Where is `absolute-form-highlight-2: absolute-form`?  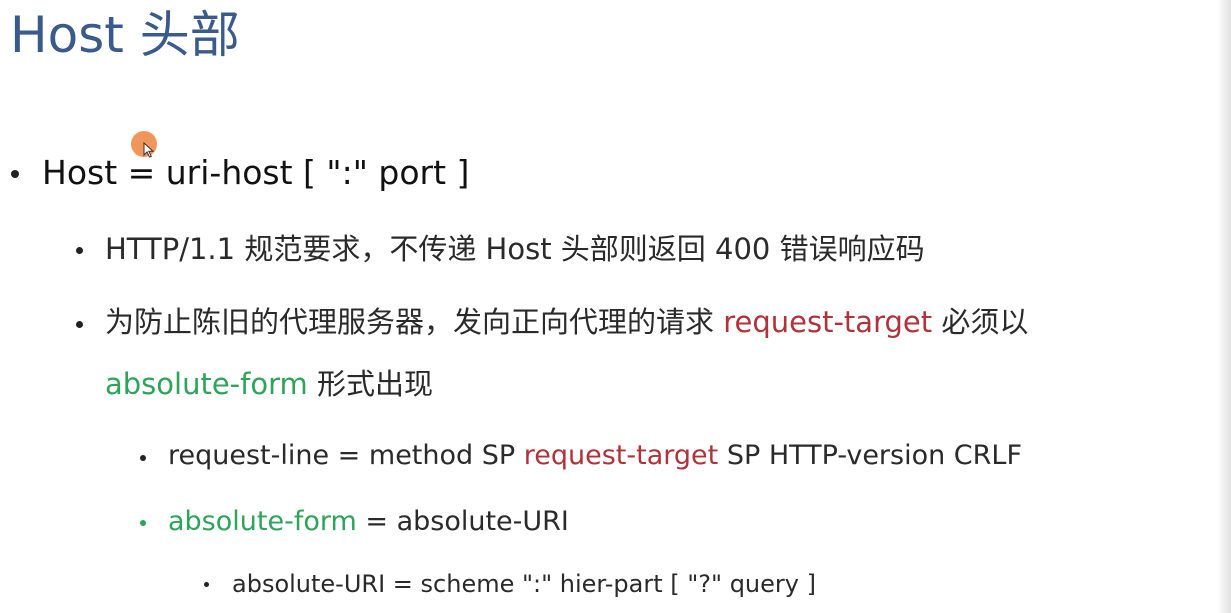
absolute-form-highlight-2: absolute-form is located at coordinates (262, 521).